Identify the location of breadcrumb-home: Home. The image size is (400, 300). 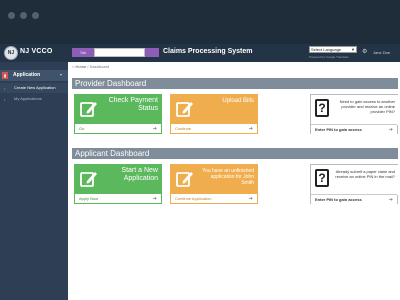
(81, 66).